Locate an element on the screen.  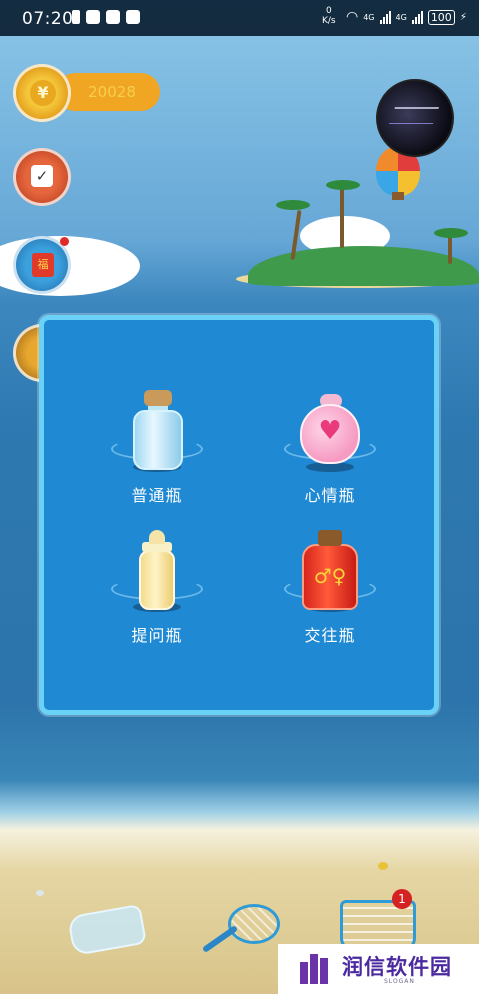
notification-icons is located at coordinates (106, 17).